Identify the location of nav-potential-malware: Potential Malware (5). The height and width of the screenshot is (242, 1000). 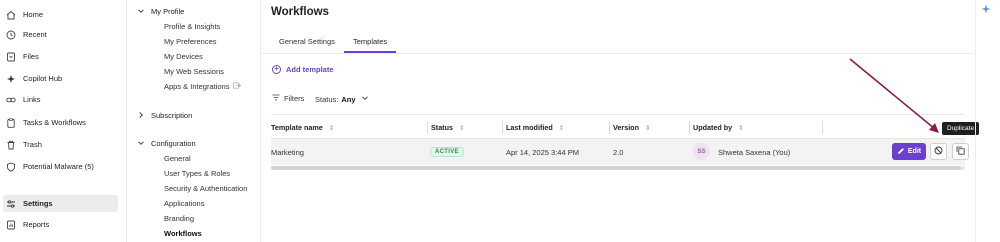
(60, 166).